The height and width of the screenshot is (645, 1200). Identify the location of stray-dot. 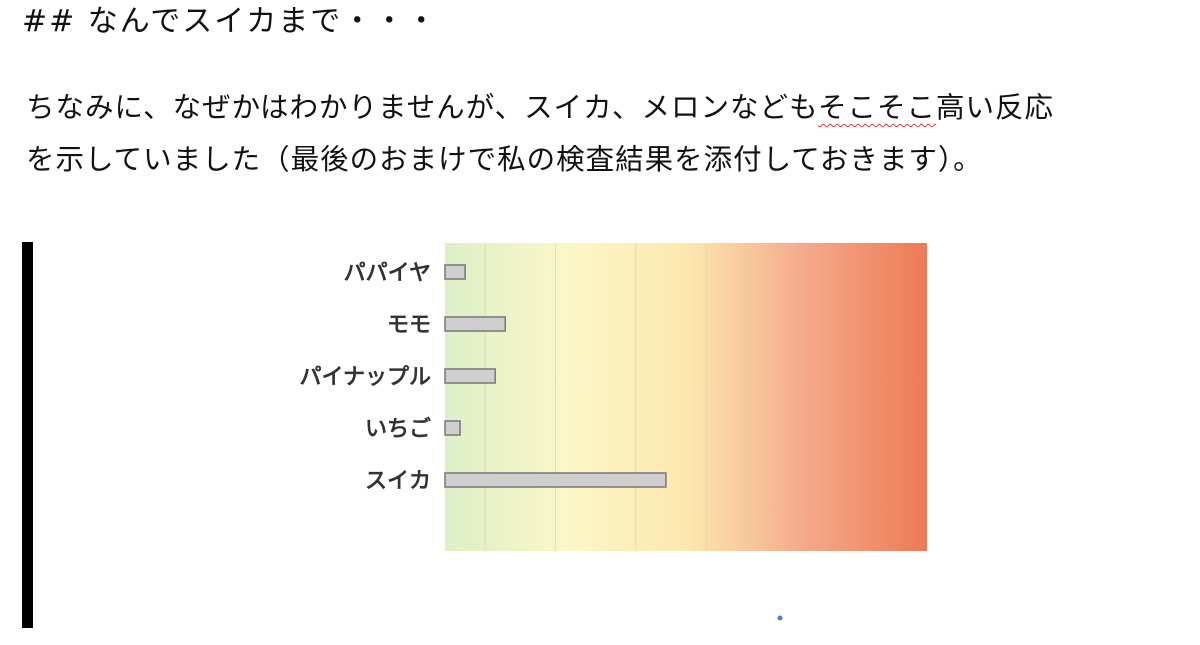
(780, 618).